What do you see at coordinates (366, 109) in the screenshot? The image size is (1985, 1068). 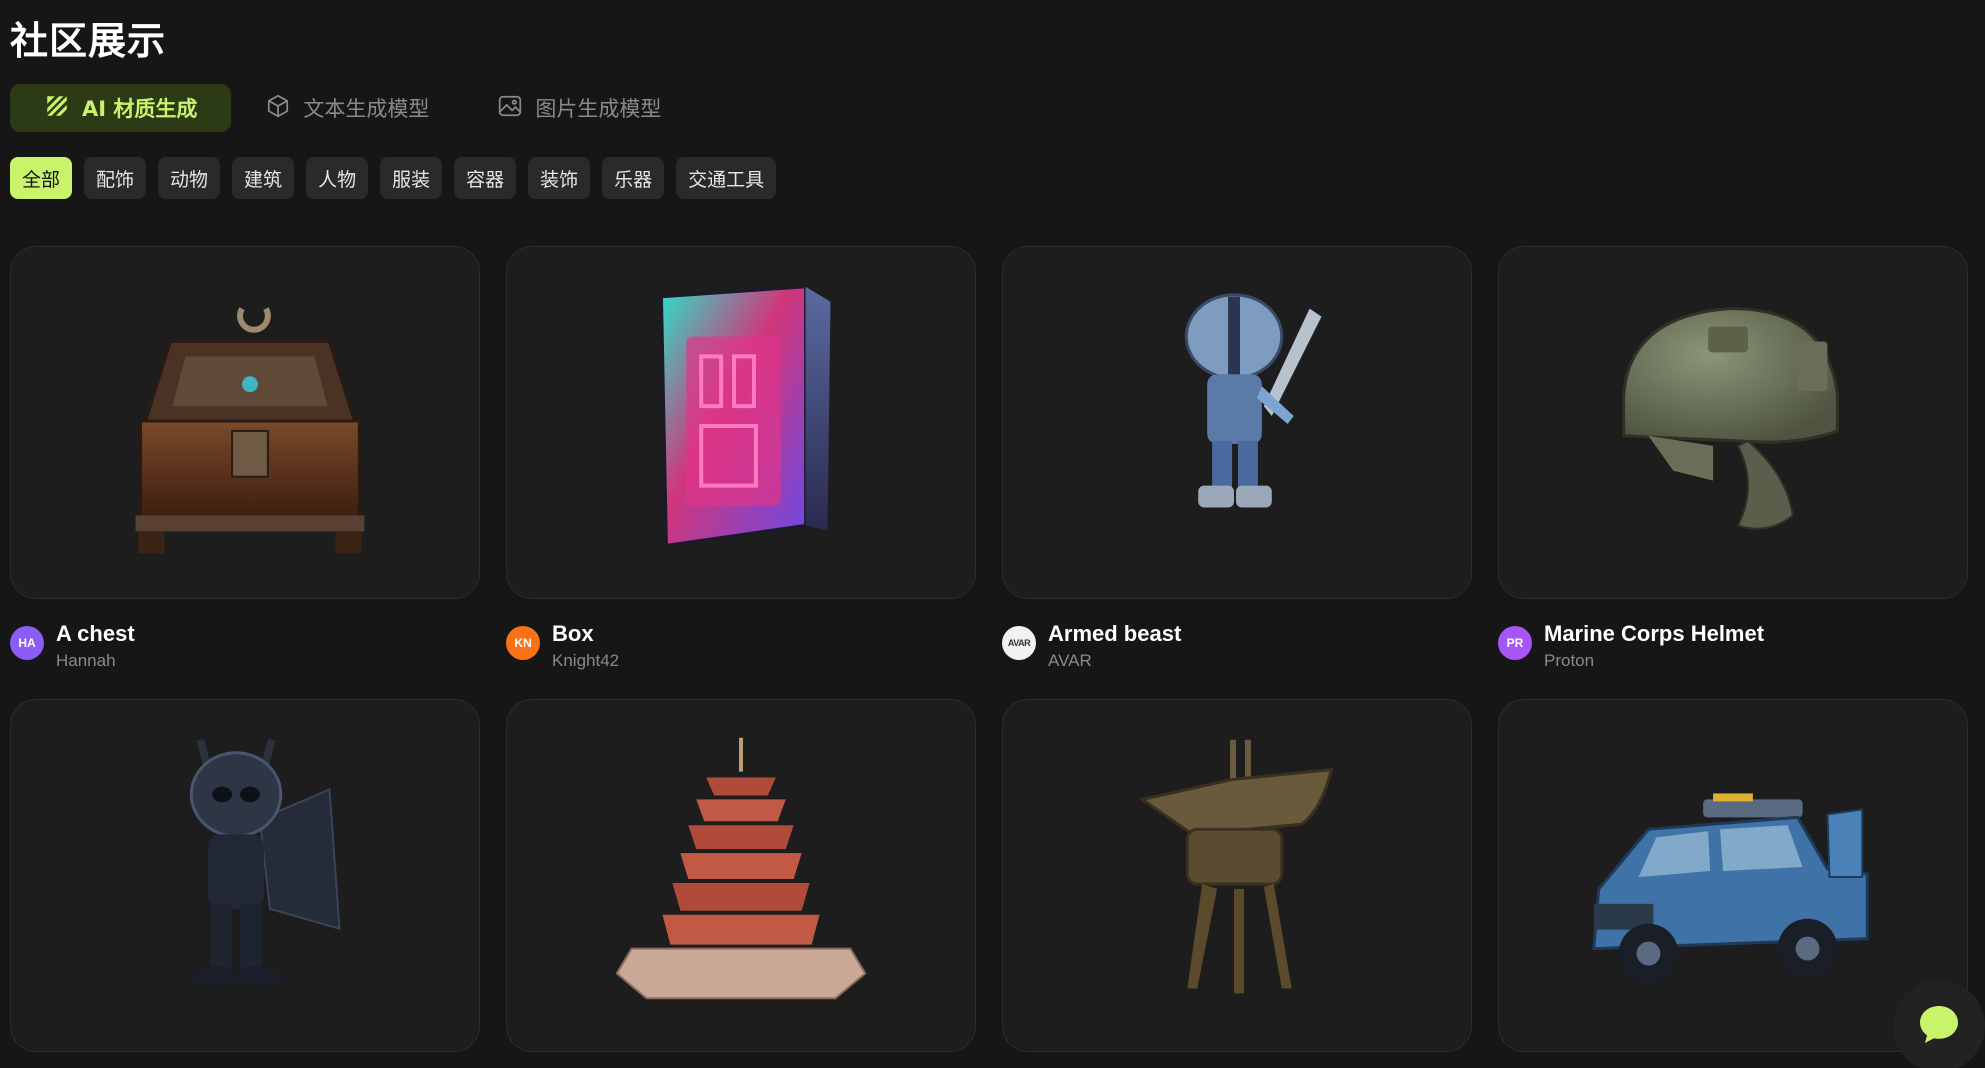 I see `tab-label: 文本生成模型` at bounding box center [366, 109].